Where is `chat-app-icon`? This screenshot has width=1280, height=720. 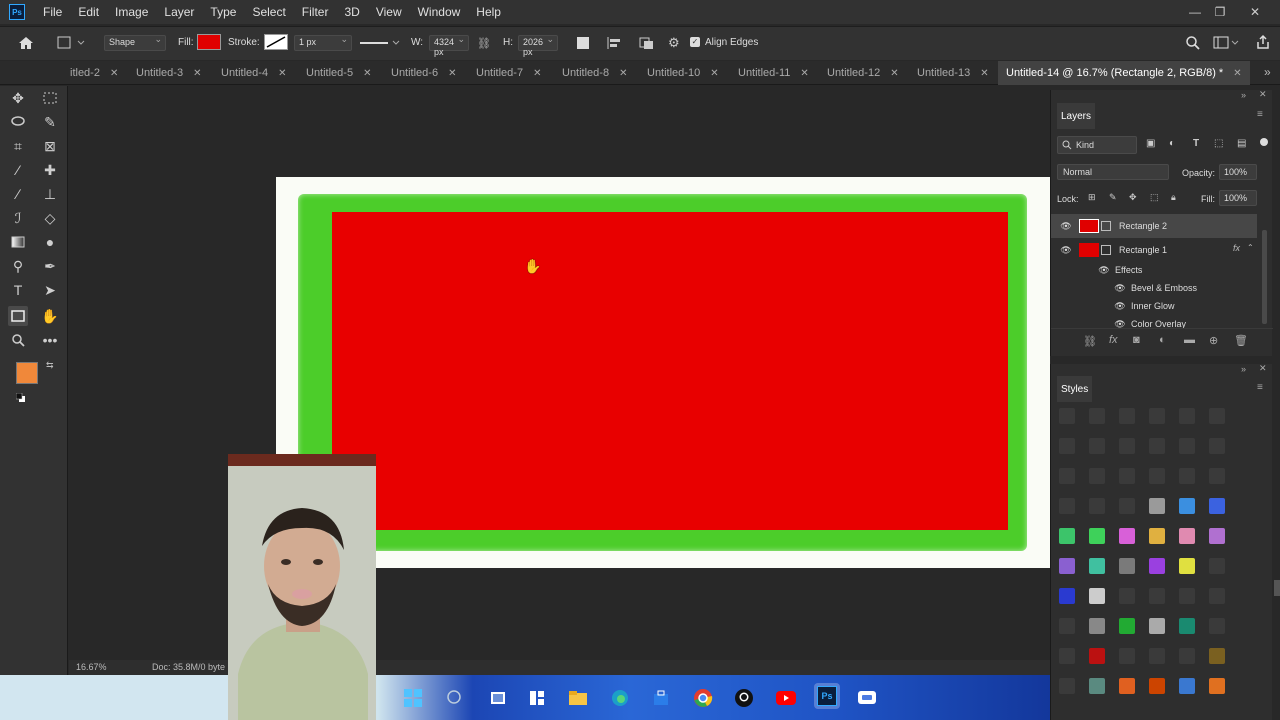
chat-app-icon is located at coordinates (867, 698).